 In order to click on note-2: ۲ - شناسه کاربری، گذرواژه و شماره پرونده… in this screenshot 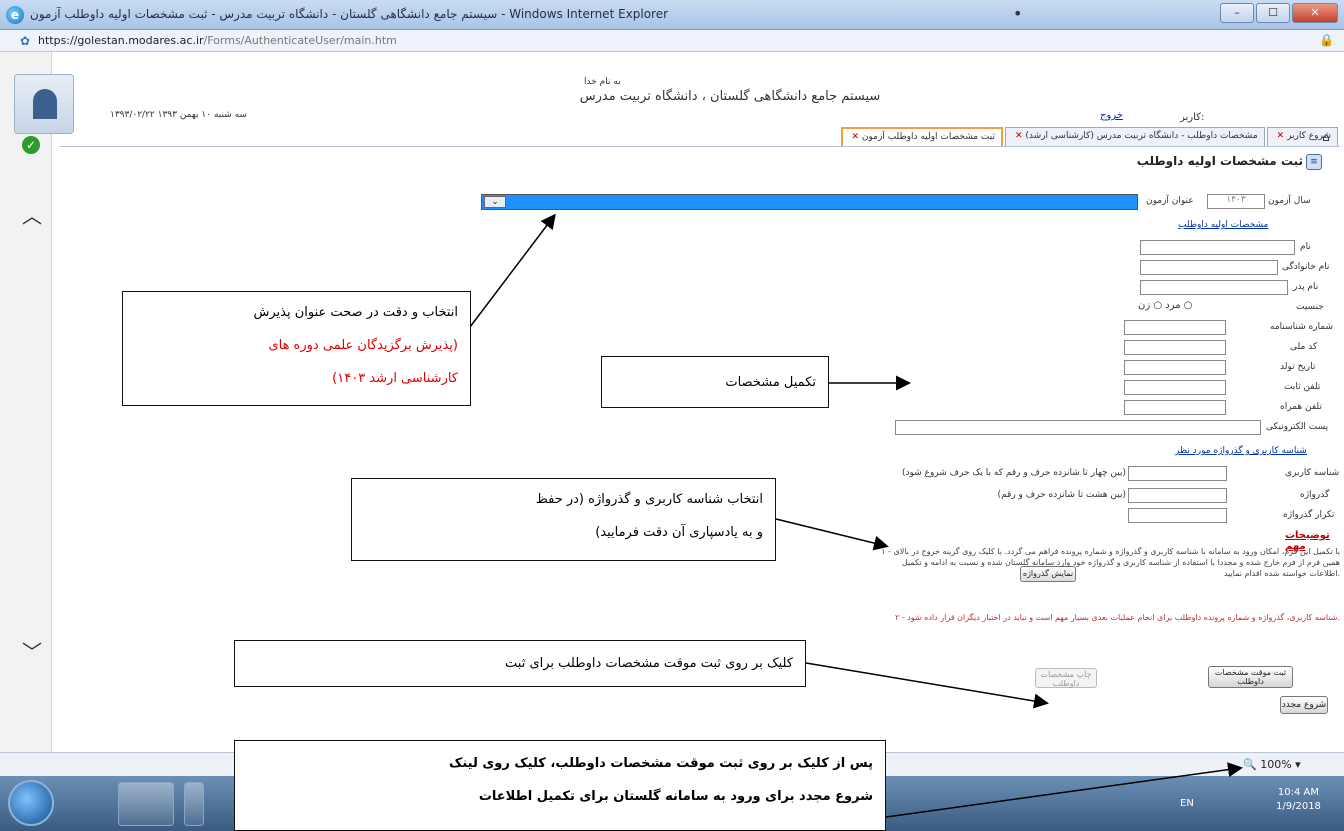, I will do `click(1117, 617)`.